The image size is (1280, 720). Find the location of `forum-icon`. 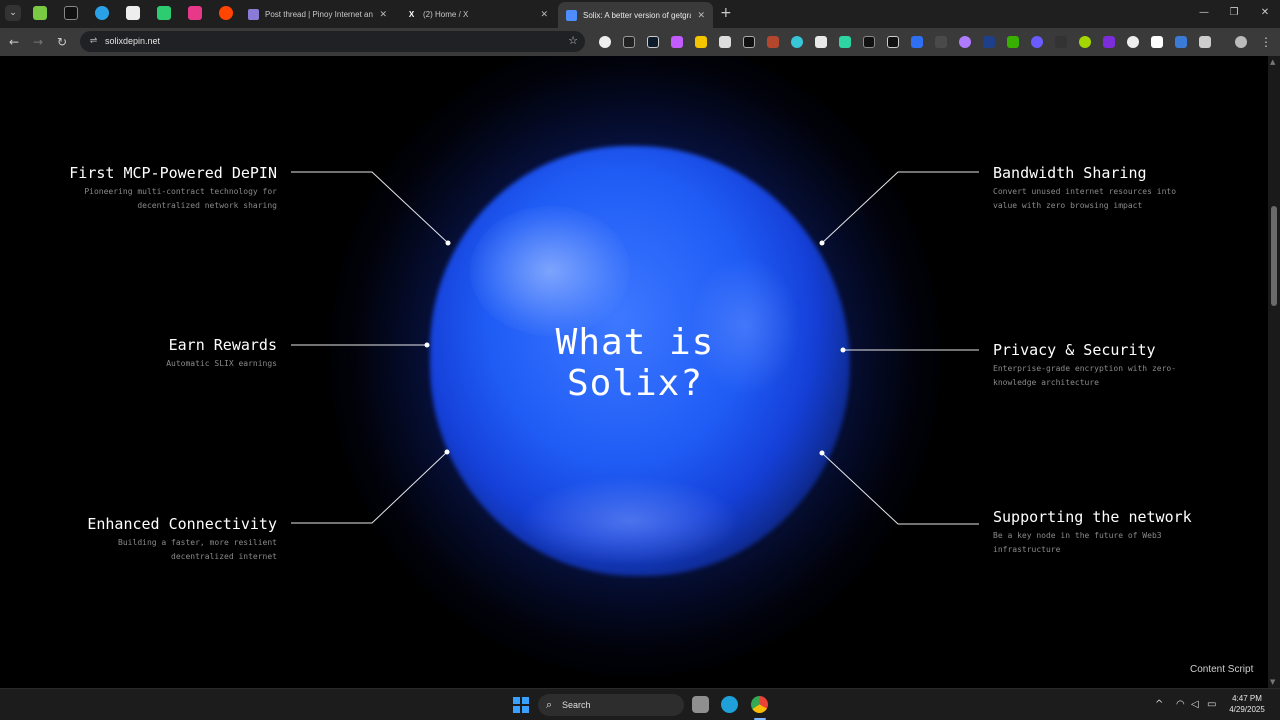

forum-icon is located at coordinates (253, 14).